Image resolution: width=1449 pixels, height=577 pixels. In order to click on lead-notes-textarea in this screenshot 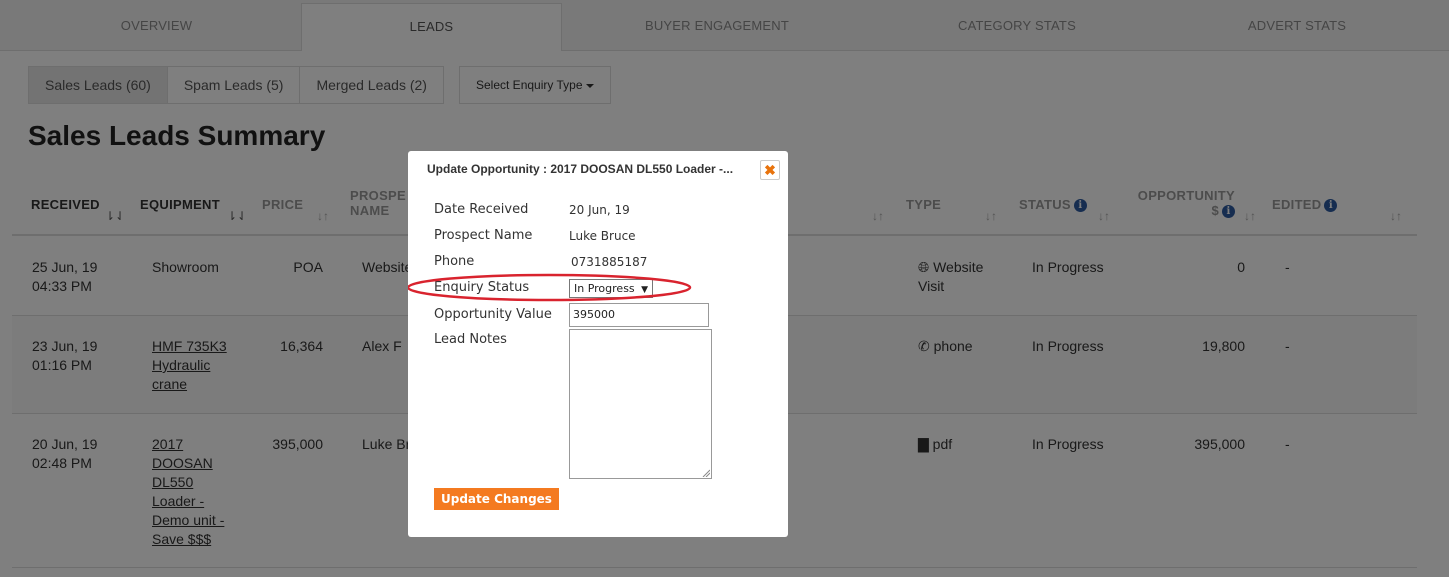, I will do `click(640, 404)`.